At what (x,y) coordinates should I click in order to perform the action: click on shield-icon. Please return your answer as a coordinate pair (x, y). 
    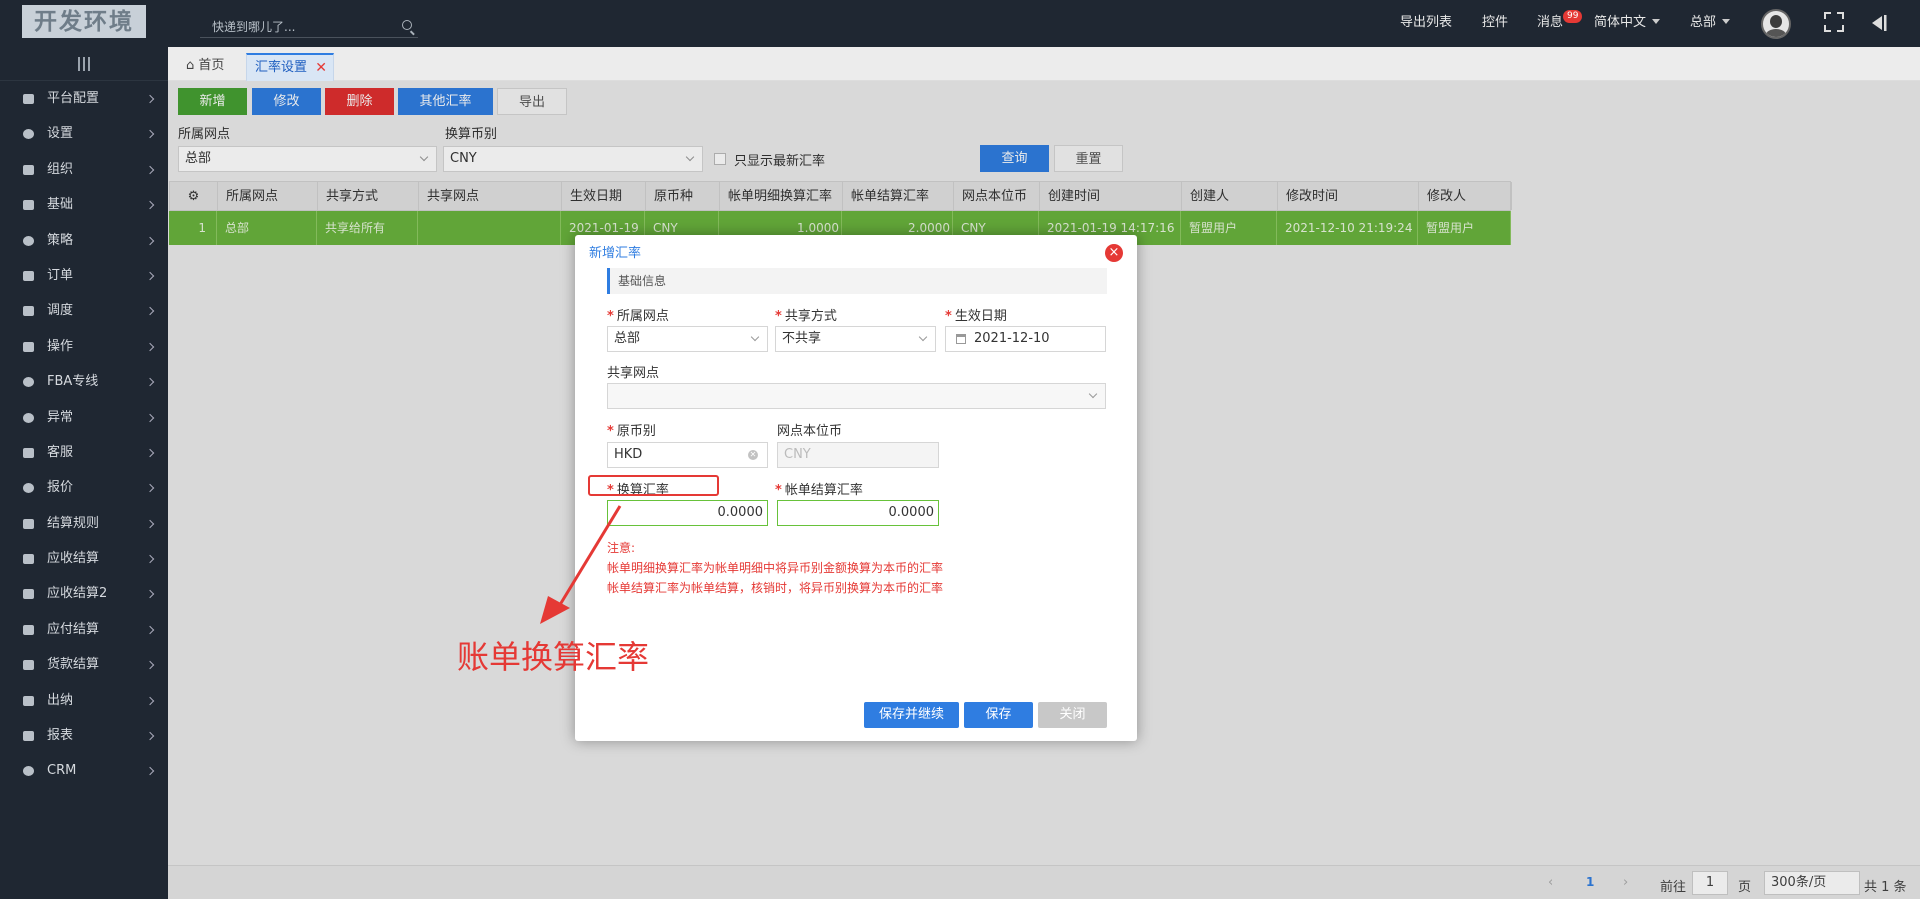
    Looking at the image, I should click on (28, 240).